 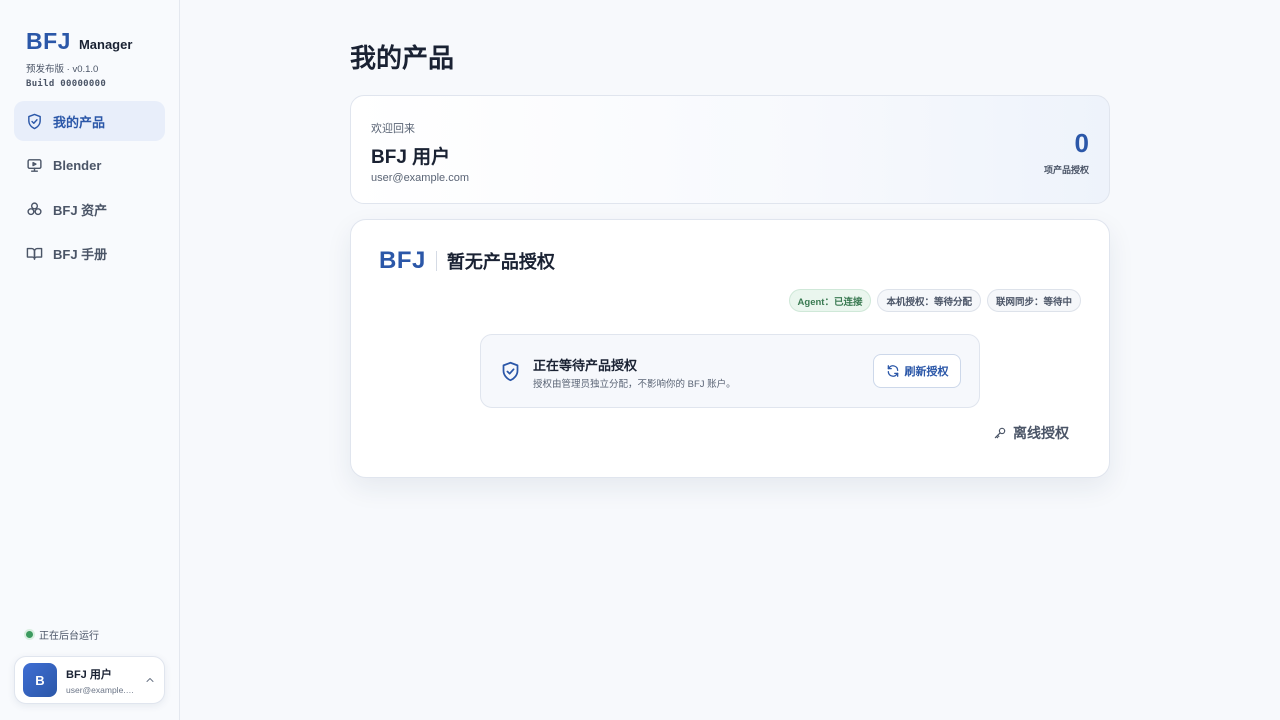 I want to click on waiting-license-panel: 正在等待产品授权 授权由管理员独立分配，不影响你的 BFJ 账户。 刷新授权, so click(x=730, y=371).